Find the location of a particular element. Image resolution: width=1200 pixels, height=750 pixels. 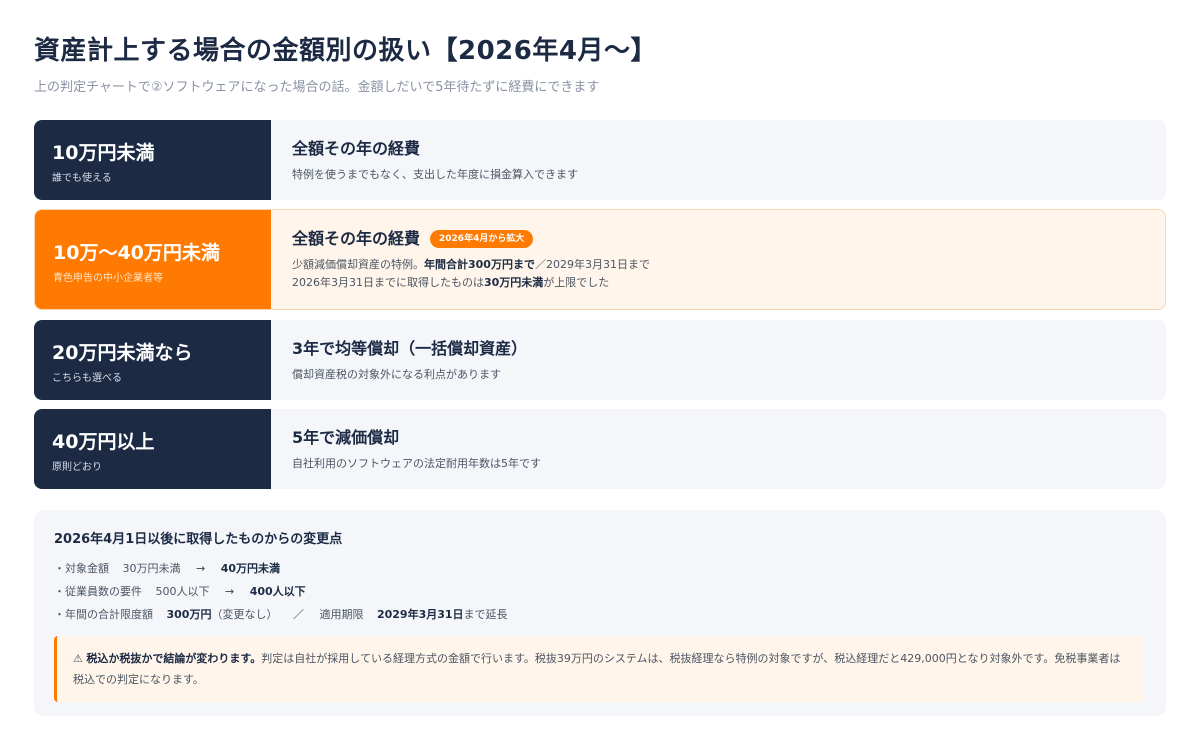

tier-heading-wrap: 全額その年の経費 2026年4月から拡大 is located at coordinates (471, 239).